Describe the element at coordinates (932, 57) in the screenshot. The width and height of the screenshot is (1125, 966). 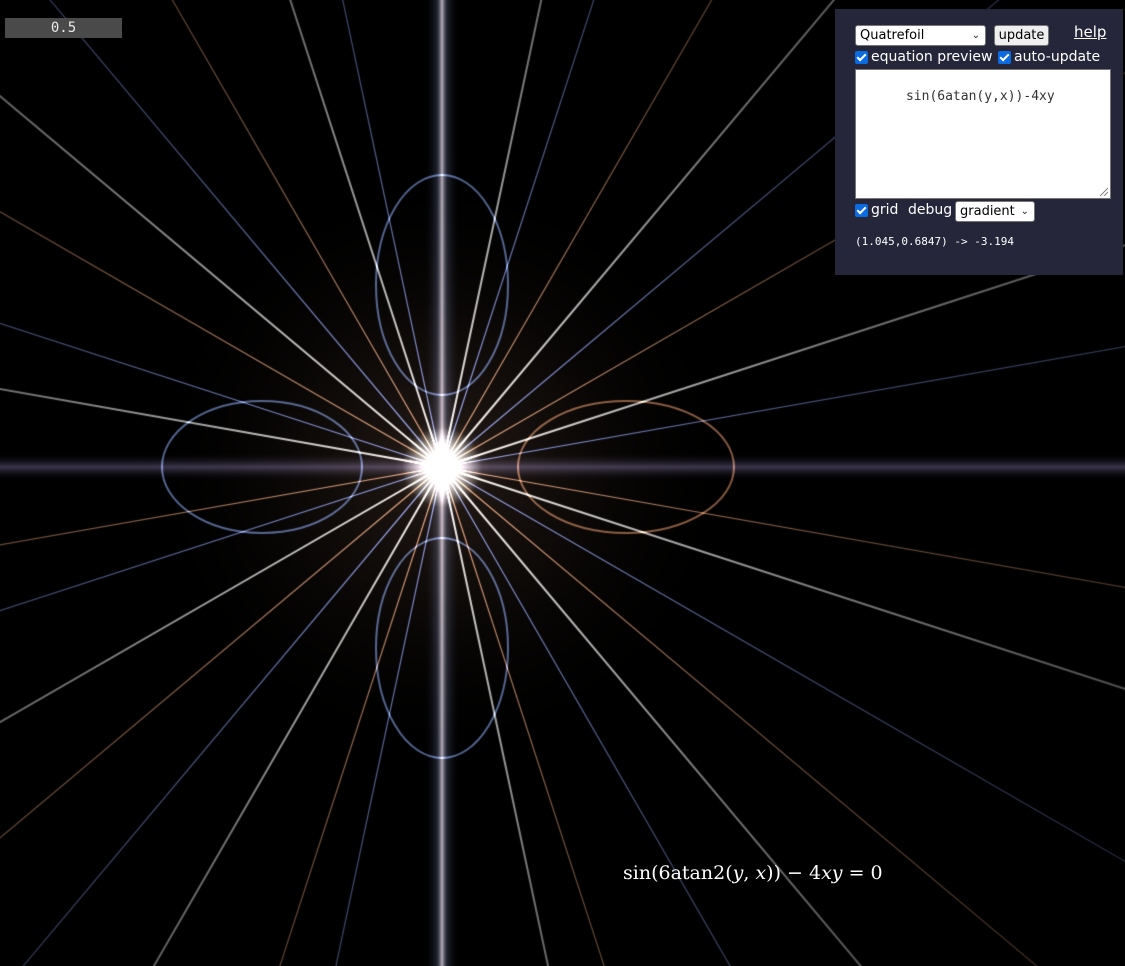
I see `equation-preview-label: equation preview` at that location.